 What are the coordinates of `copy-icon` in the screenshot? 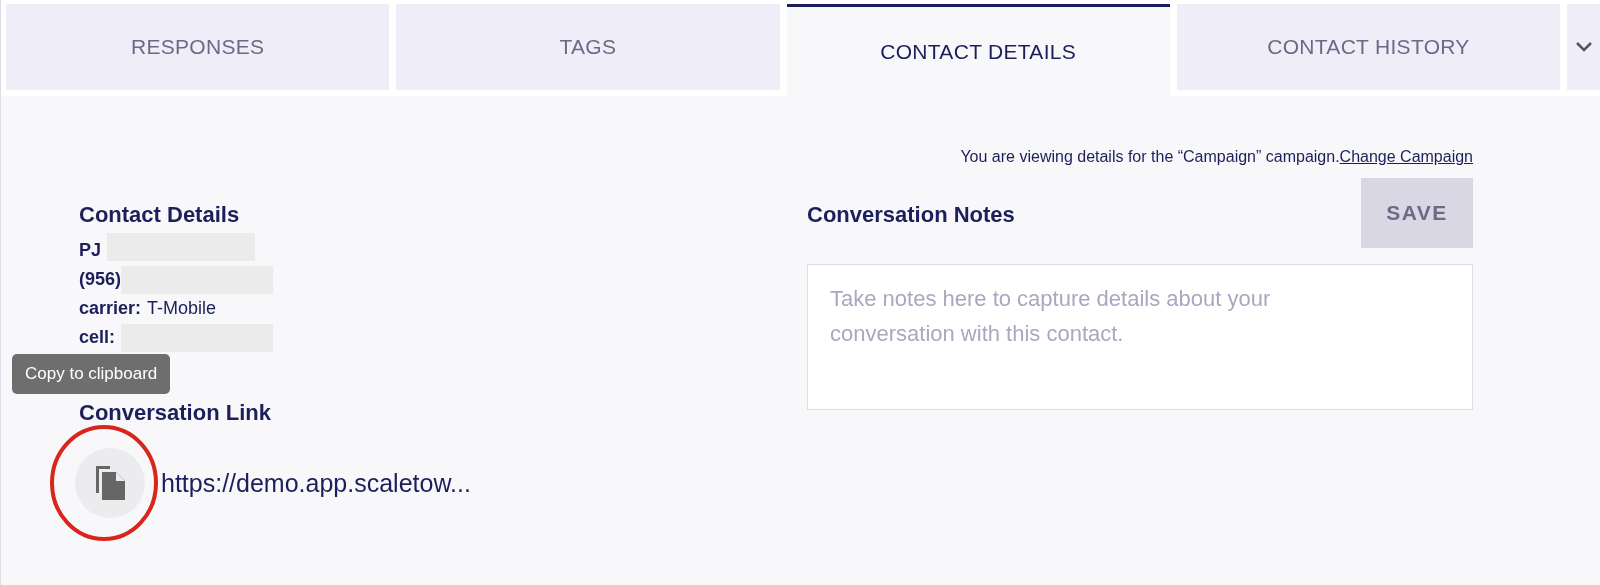 It's located at (110, 483).